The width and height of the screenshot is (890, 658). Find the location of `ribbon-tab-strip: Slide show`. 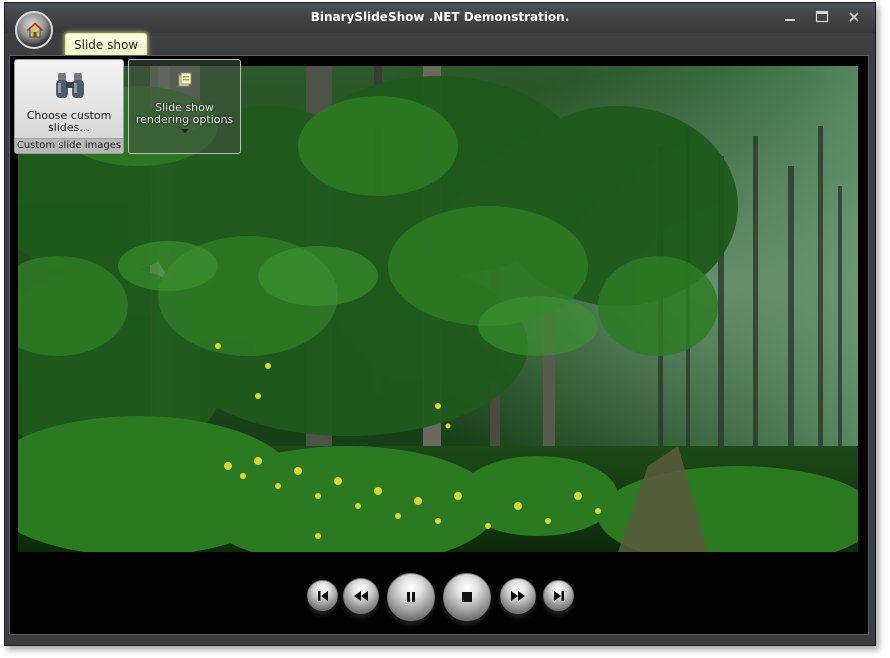

ribbon-tab-strip: Slide show is located at coordinates (440, 44).